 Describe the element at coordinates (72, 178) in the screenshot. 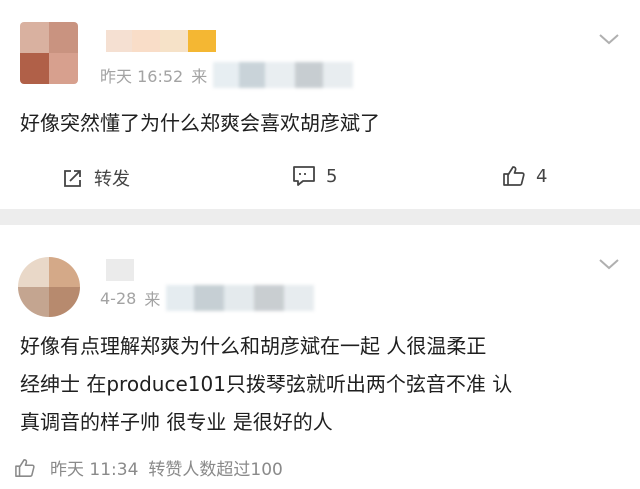

I see `share-icon` at that location.